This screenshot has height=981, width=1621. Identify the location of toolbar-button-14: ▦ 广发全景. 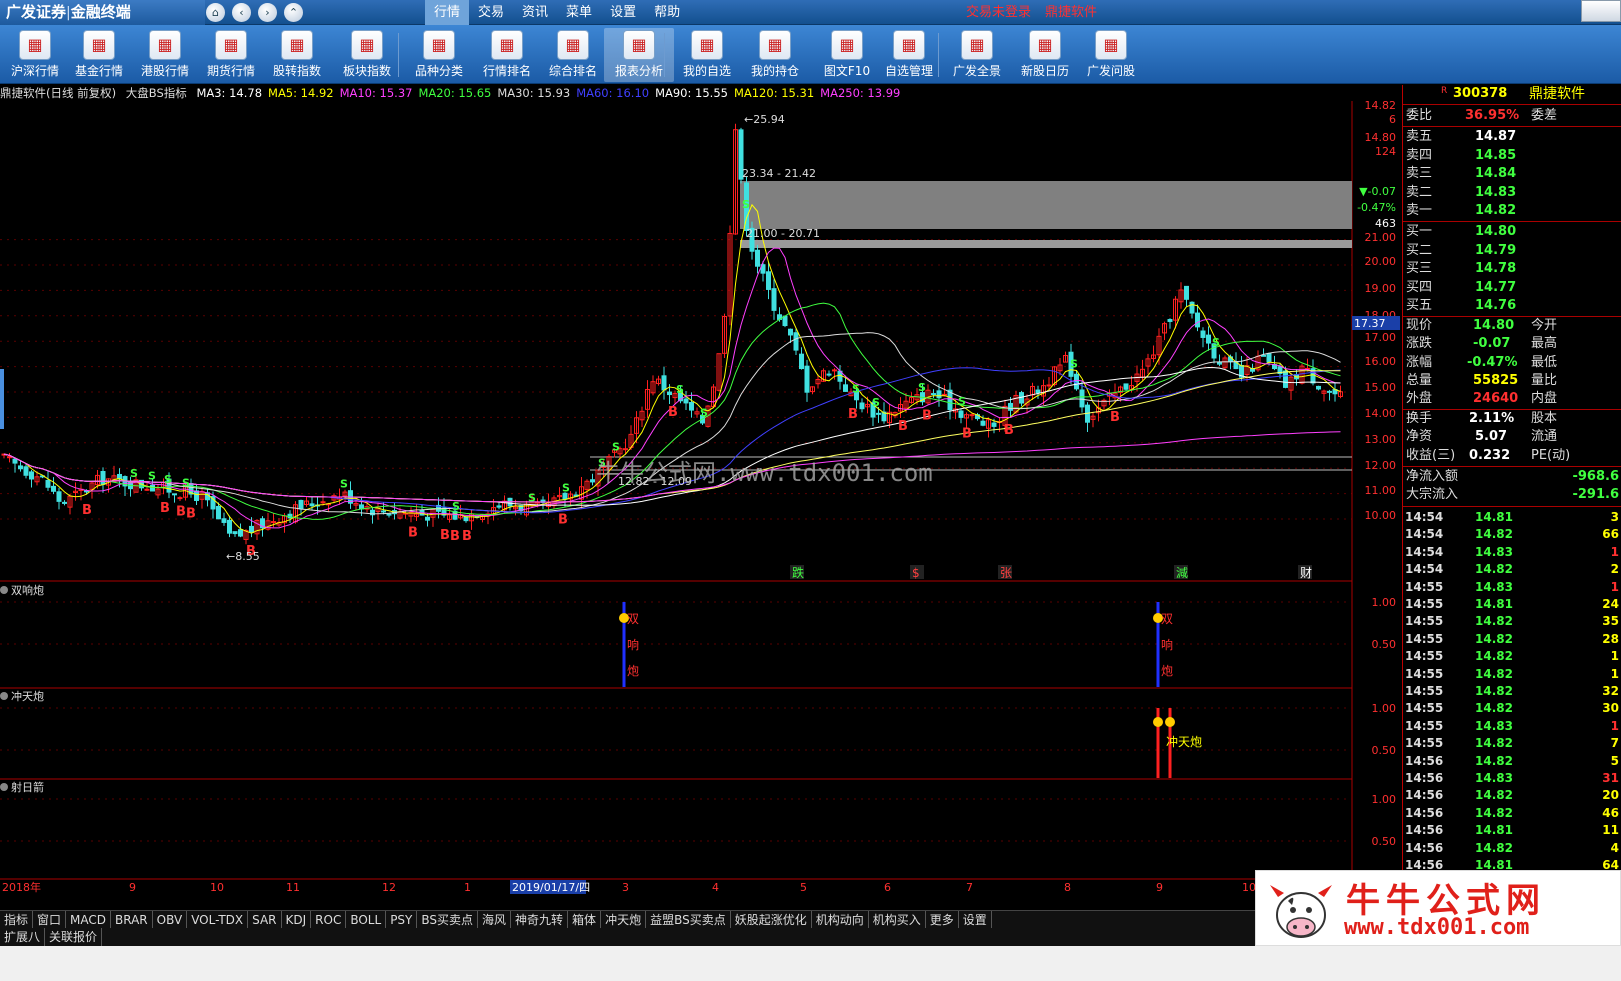
(977, 55).